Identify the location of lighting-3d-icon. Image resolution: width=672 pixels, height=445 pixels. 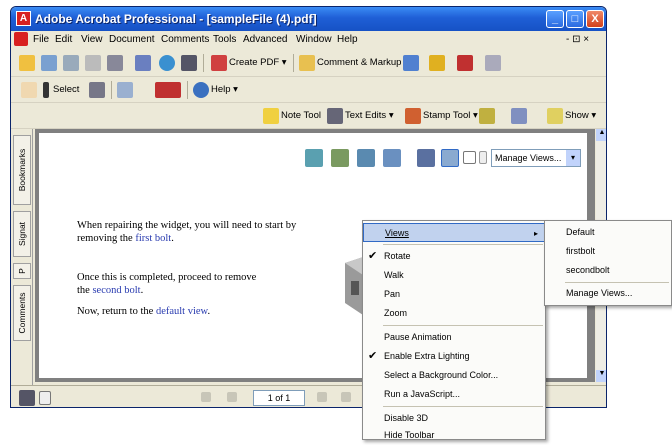
(450, 158).